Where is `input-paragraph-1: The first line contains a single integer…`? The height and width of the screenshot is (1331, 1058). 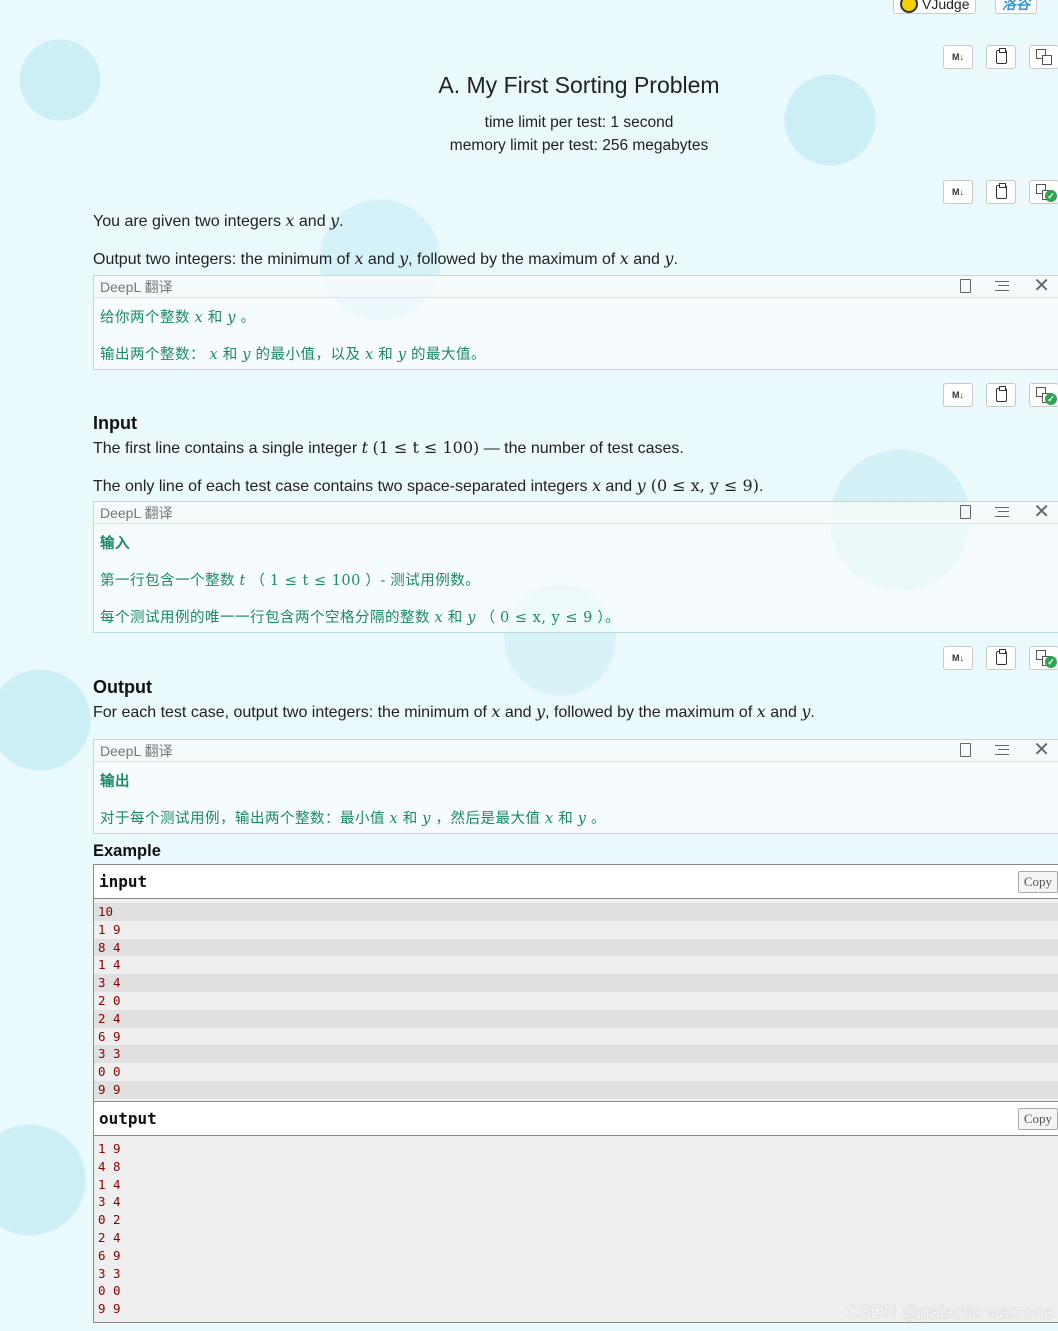 input-paragraph-1: The first line contains a single integer… is located at coordinates (388, 447).